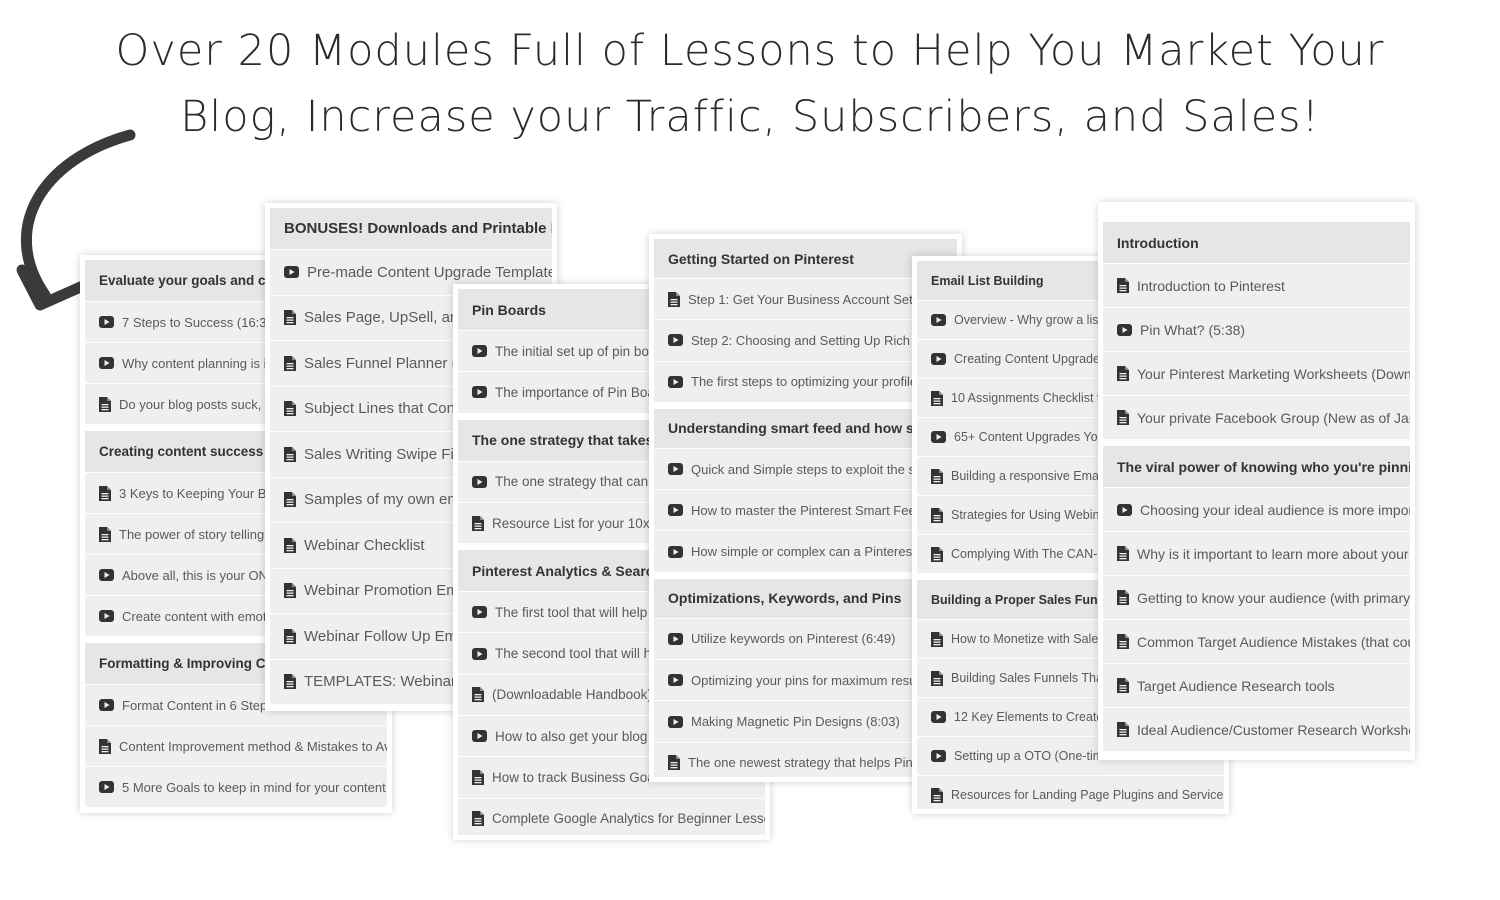 The width and height of the screenshot is (1500, 900). I want to click on lesson-title: Making Magnetic Pin Designs (8:03), so click(795, 722).